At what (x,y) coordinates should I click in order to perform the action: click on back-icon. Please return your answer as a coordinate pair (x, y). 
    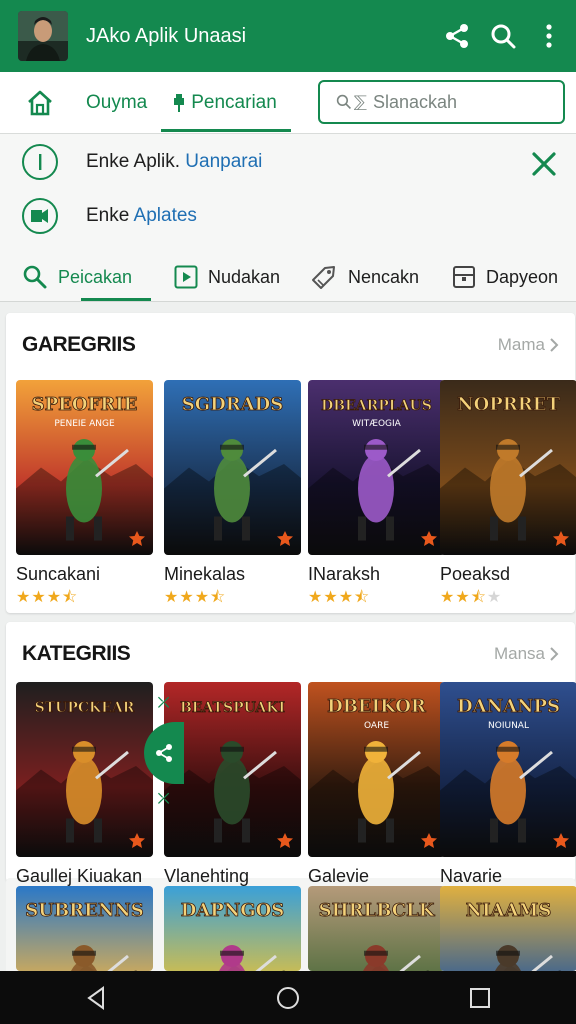
    Looking at the image, I should click on (96, 998).